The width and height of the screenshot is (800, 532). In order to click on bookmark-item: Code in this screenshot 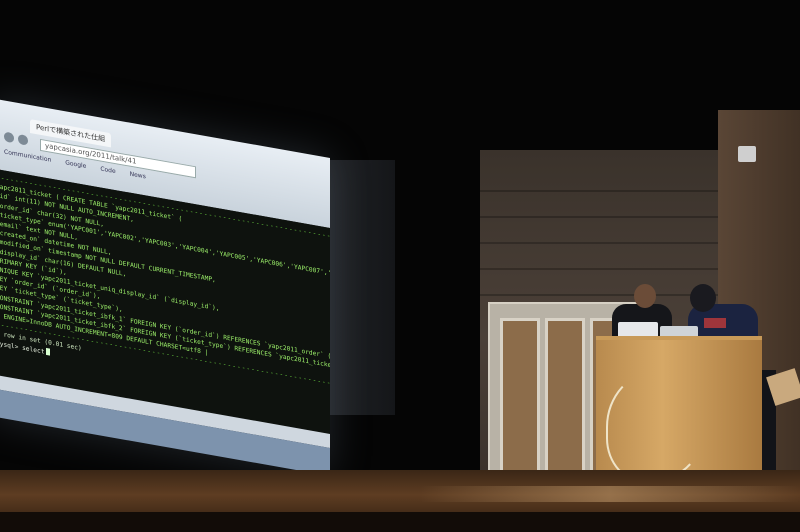, I will do `click(108, 170)`.